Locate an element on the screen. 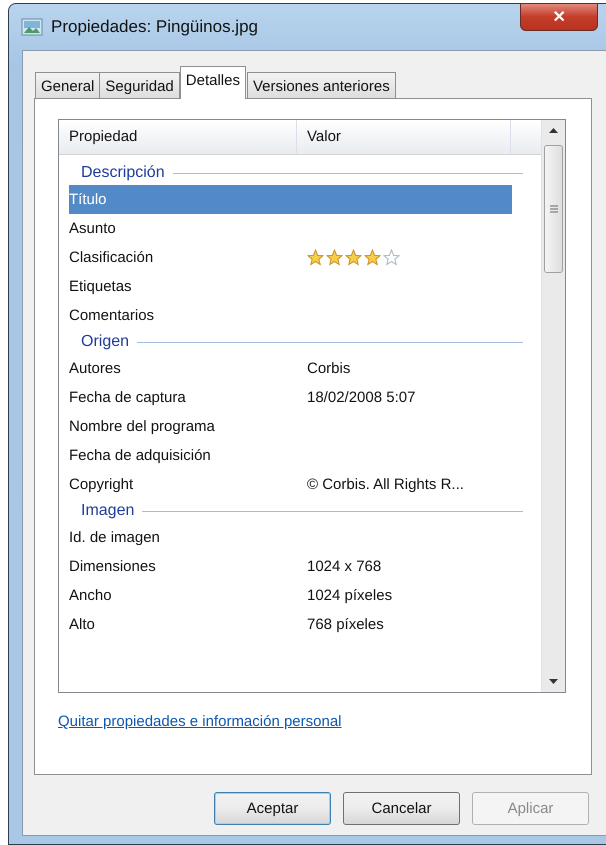  scroll-up-icon is located at coordinates (553, 130).